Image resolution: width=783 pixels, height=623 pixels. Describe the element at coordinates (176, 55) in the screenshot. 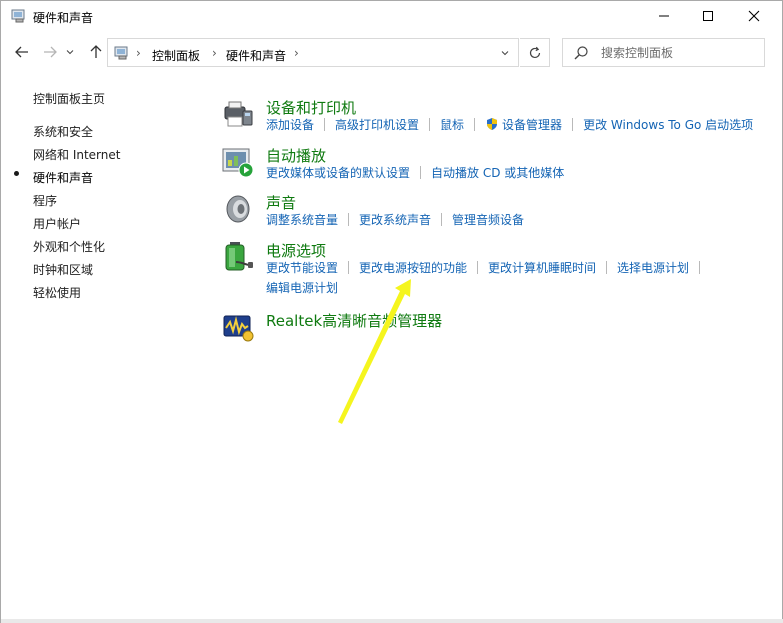

I see `breadcrumb-control-panel: 控制面板` at that location.